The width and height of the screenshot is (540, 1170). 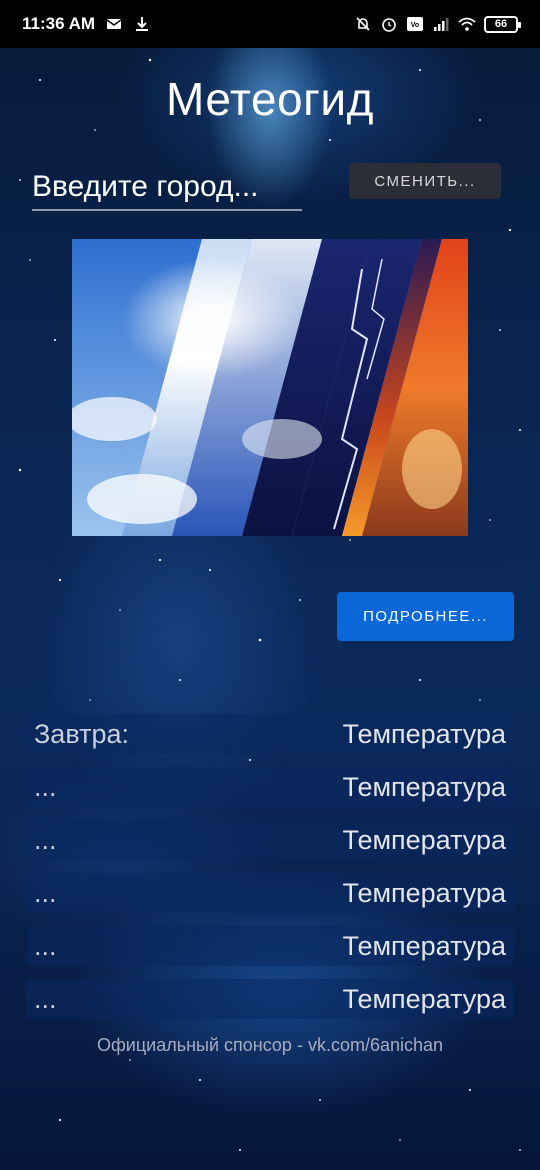 What do you see at coordinates (270, 1045) in the screenshot?
I see `sponsor-text: Официальный спонсор - vk.com/6anichan` at bounding box center [270, 1045].